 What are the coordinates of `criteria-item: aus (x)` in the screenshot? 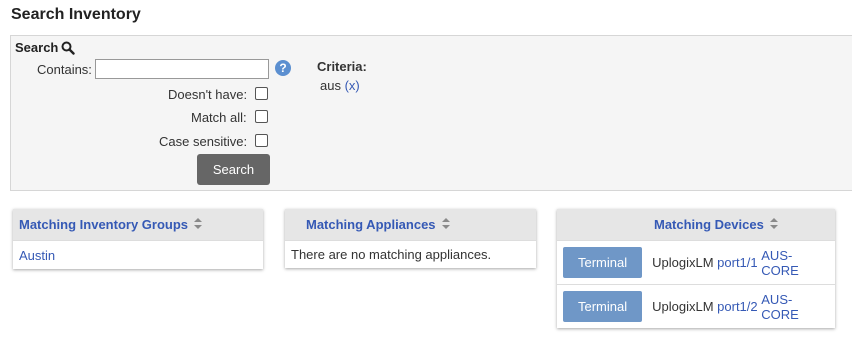 It's located at (340, 85).